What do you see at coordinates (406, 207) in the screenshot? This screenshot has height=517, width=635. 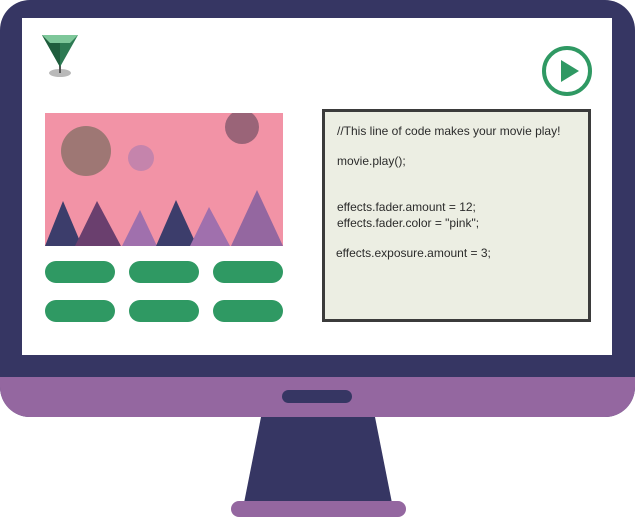 I see `code-line: effects.fader.amount = 12;` at bounding box center [406, 207].